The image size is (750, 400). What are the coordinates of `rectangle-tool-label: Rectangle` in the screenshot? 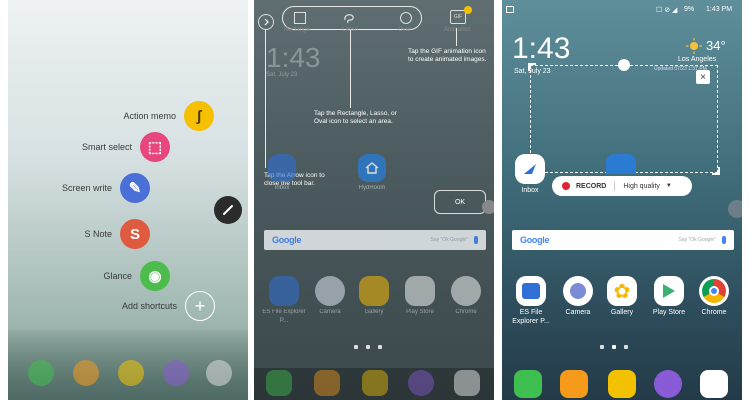 It's located at (298, 30).